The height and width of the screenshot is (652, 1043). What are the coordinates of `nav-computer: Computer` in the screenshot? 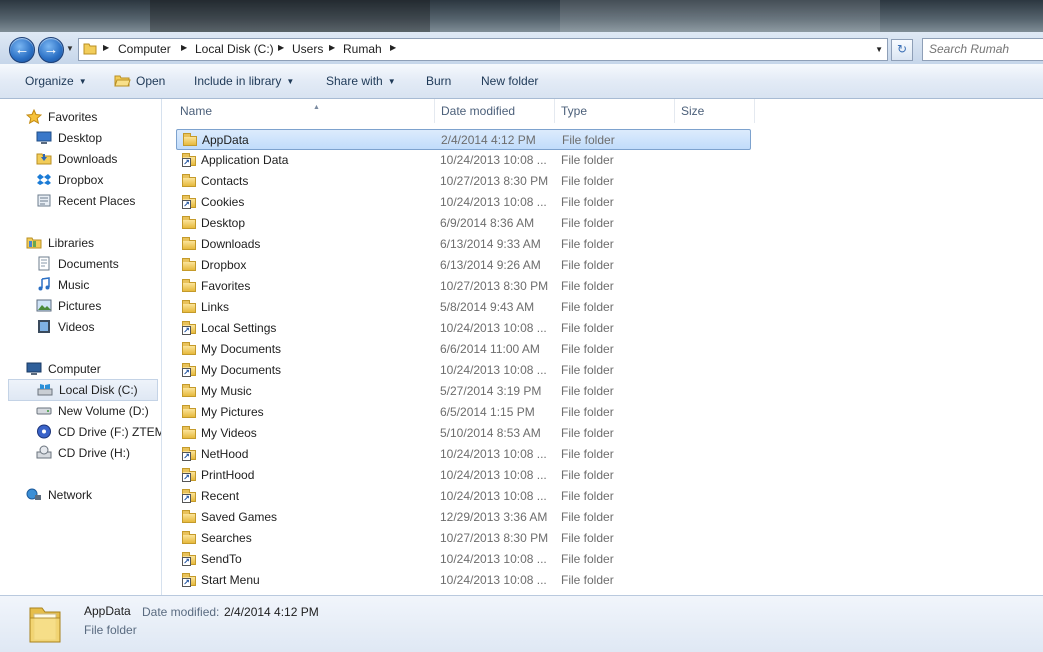 It's located at (91, 369).